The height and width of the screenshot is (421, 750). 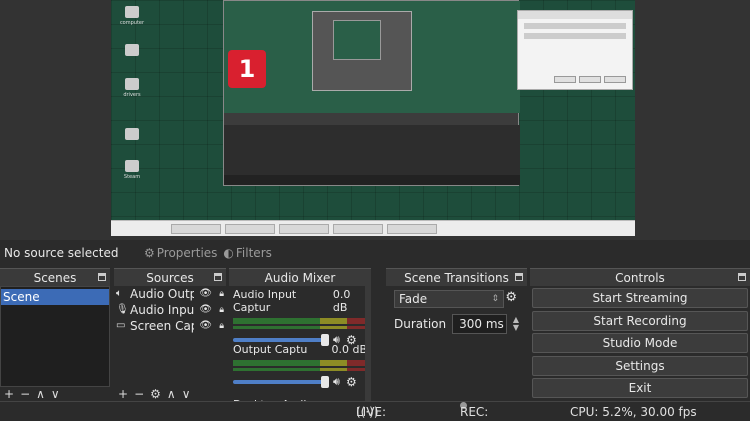 I want to click on cpu-status: CPU: 5.2%, 30.00 fps, so click(x=633, y=412).